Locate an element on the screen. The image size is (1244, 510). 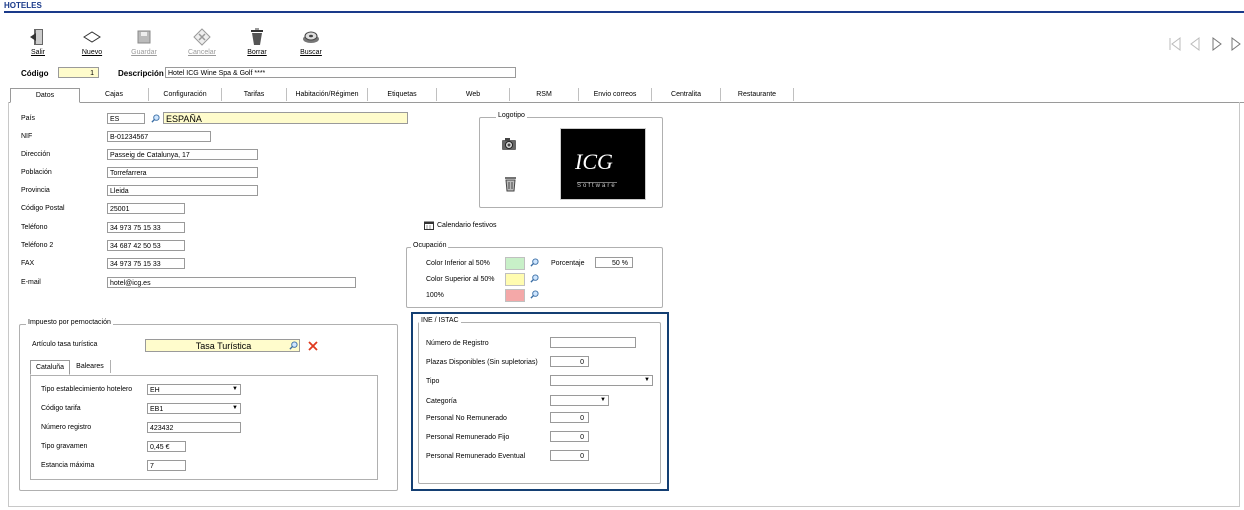
num-registro-input: 423432 is located at coordinates (194, 427).